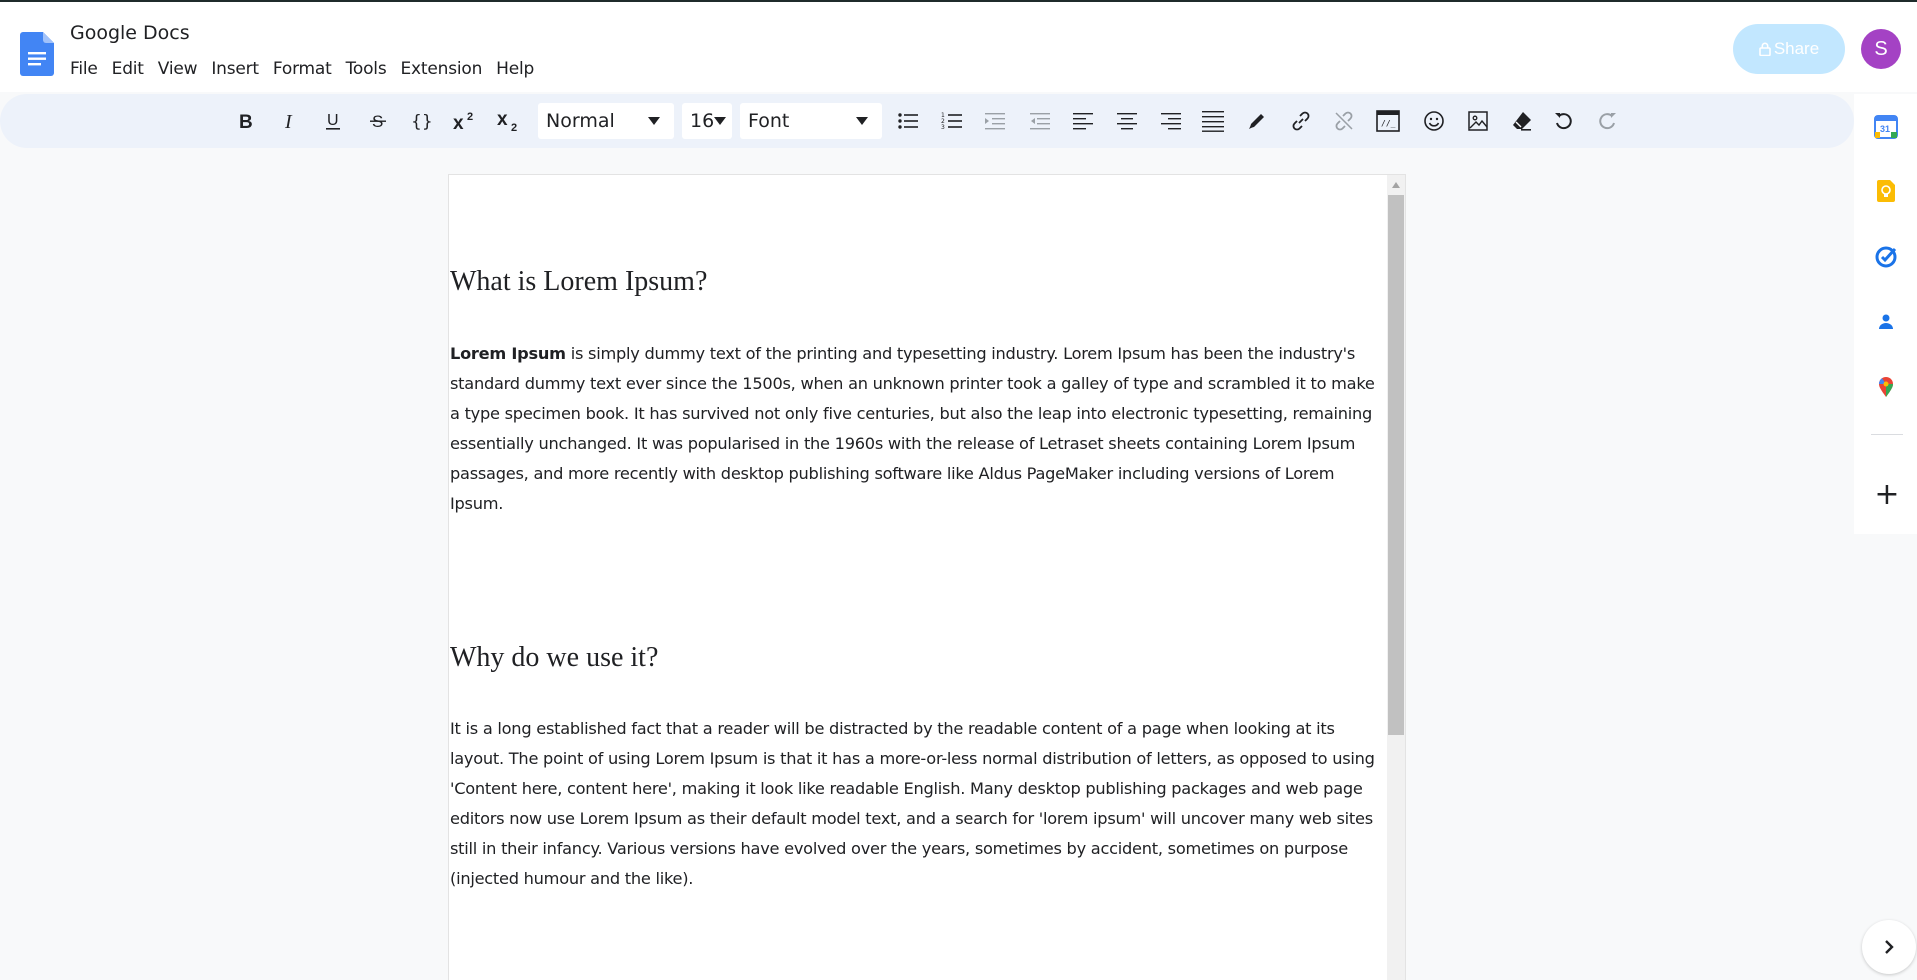 The width and height of the screenshot is (1917, 980). What do you see at coordinates (1887, 434) in the screenshot?
I see `side-panel-divider` at bounding box center [1887, 434].